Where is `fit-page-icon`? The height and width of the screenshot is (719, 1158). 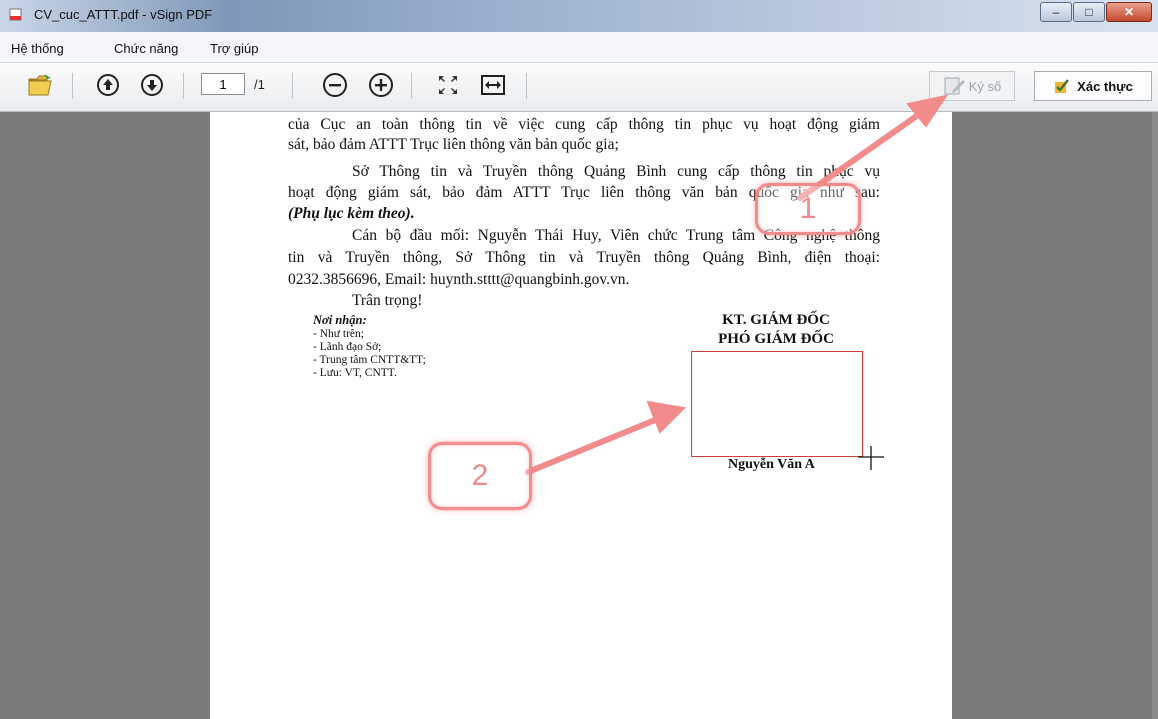
fit-page-icon is located at coordinates (448, 85).